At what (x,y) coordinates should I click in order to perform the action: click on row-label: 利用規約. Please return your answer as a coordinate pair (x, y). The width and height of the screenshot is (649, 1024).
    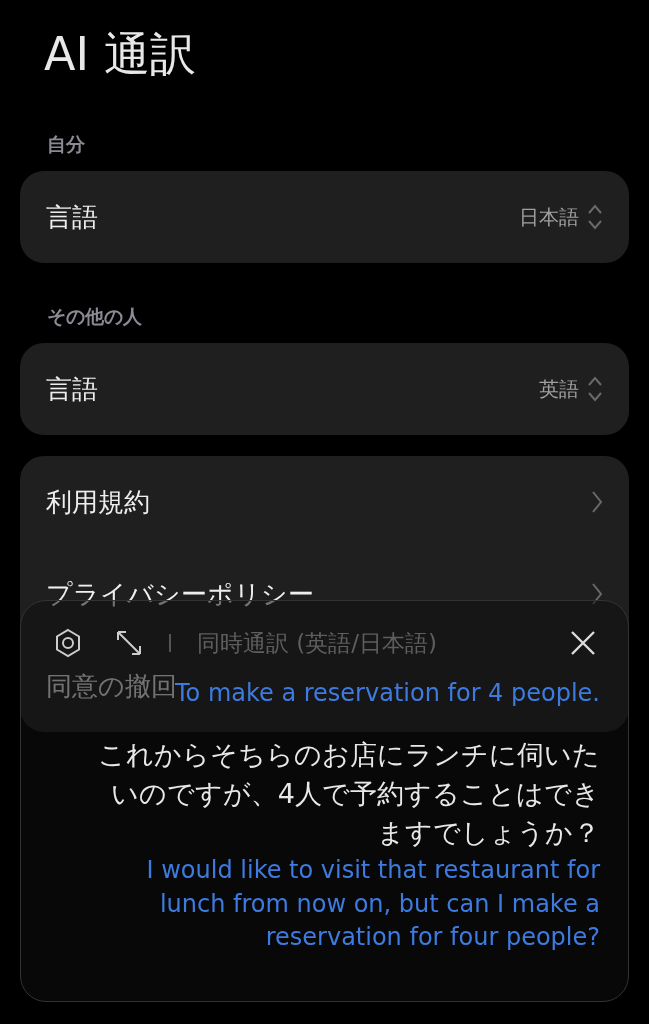
    Looking at the image, I should click on (98, 502).